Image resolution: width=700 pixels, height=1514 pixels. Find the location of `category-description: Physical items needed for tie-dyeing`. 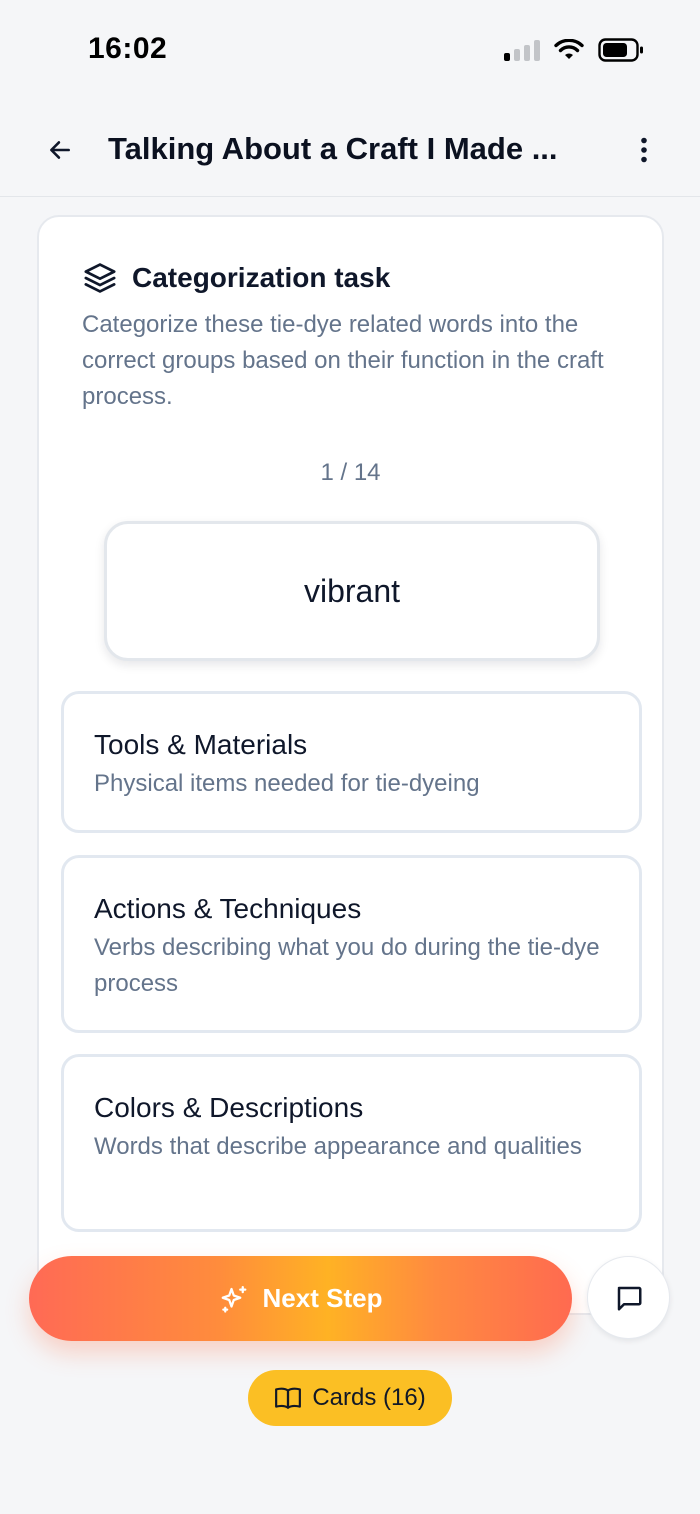

category-description: Physical items needed for tie-dyeing is located at coordinates (287, 783).